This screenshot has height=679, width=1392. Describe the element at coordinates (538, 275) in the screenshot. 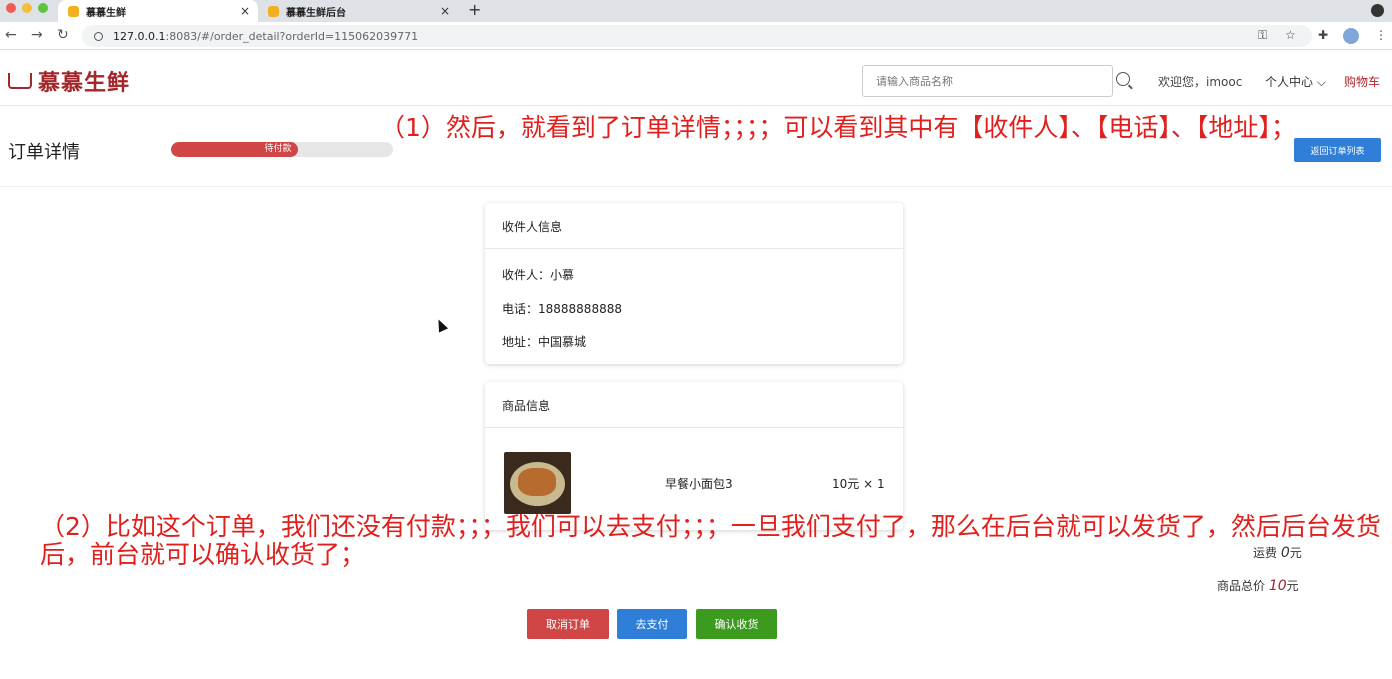

I see `receiver-name: 收件人：小慕` at that location.